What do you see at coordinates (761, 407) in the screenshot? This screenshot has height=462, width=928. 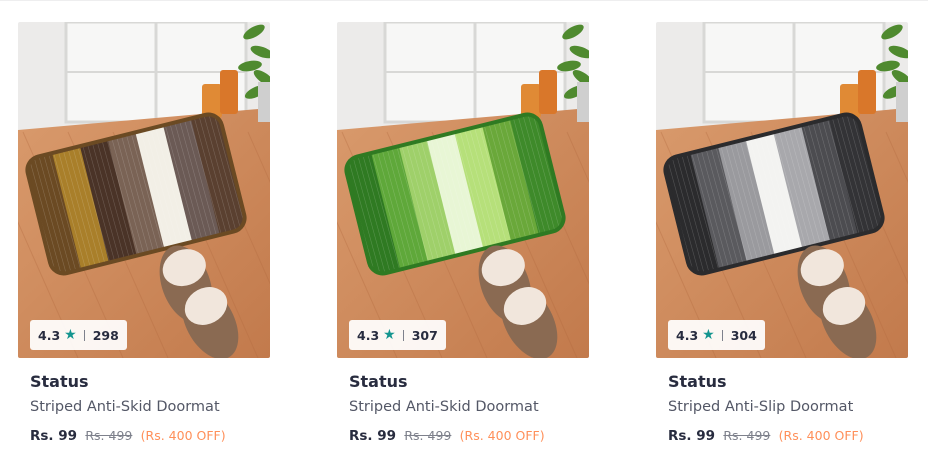 I see `product-name: Striped Anti-Slip Doormat` at bounding box center [761, 407].